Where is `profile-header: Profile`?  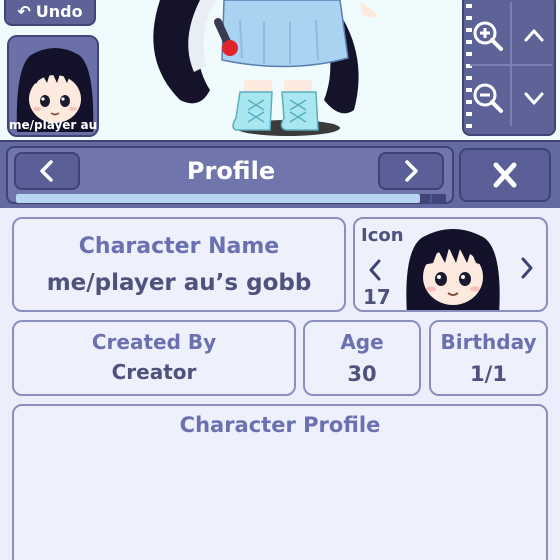
profile-header: Profile is located at coordinates (230, 175).